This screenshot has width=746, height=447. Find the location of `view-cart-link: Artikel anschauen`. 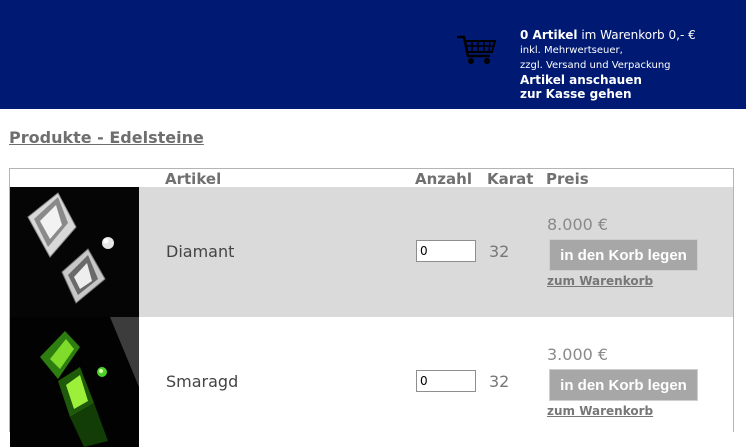

view-cart-link: Artikel anschauen is located at coordinates (608, 80).